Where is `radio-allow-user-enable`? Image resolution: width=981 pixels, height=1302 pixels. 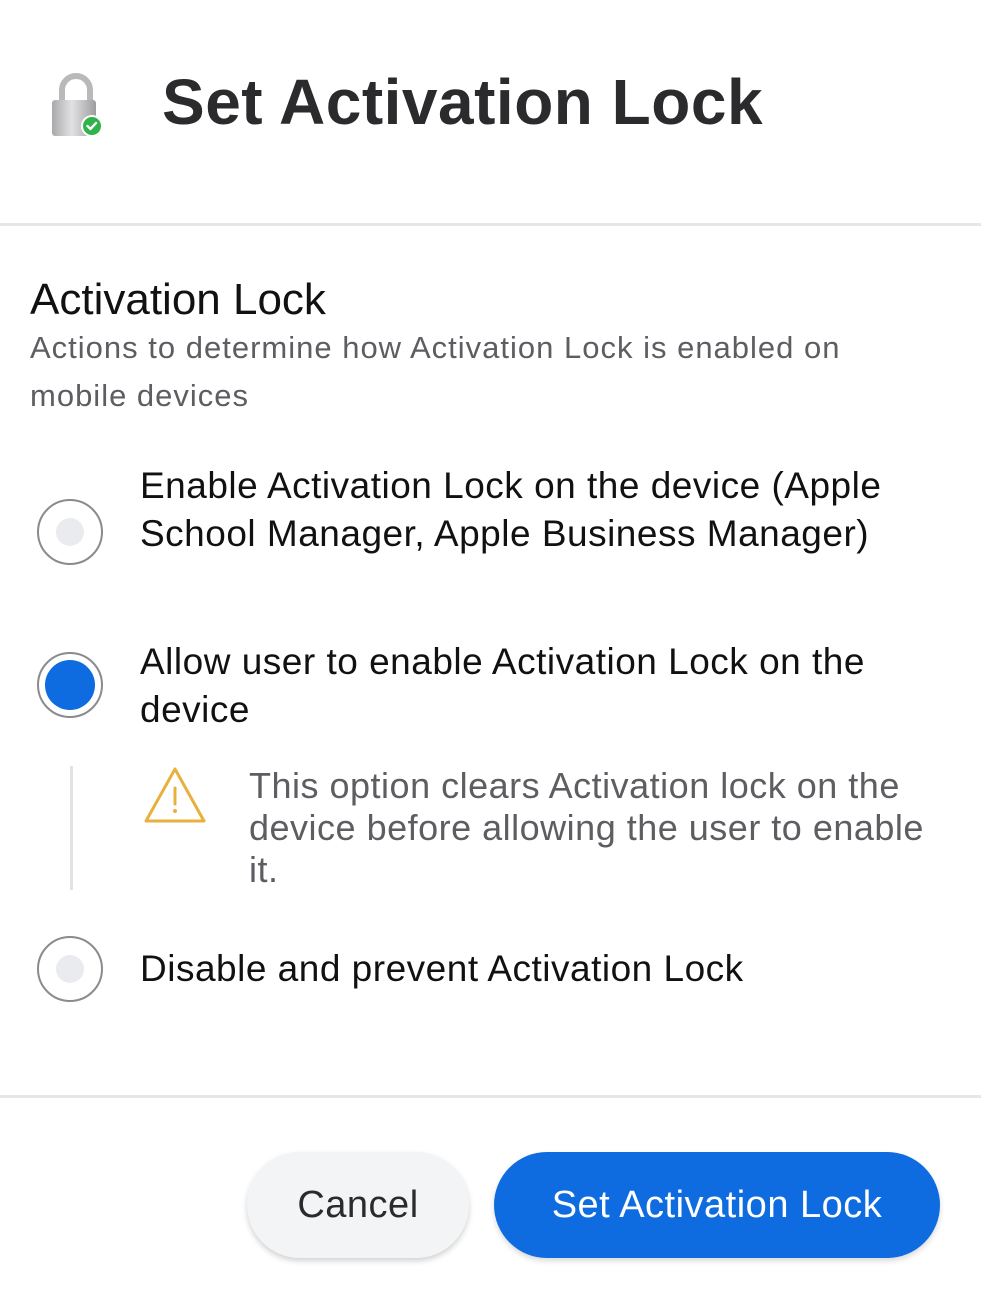
radio-allow-user-enable is located at coordinates (70, 685).